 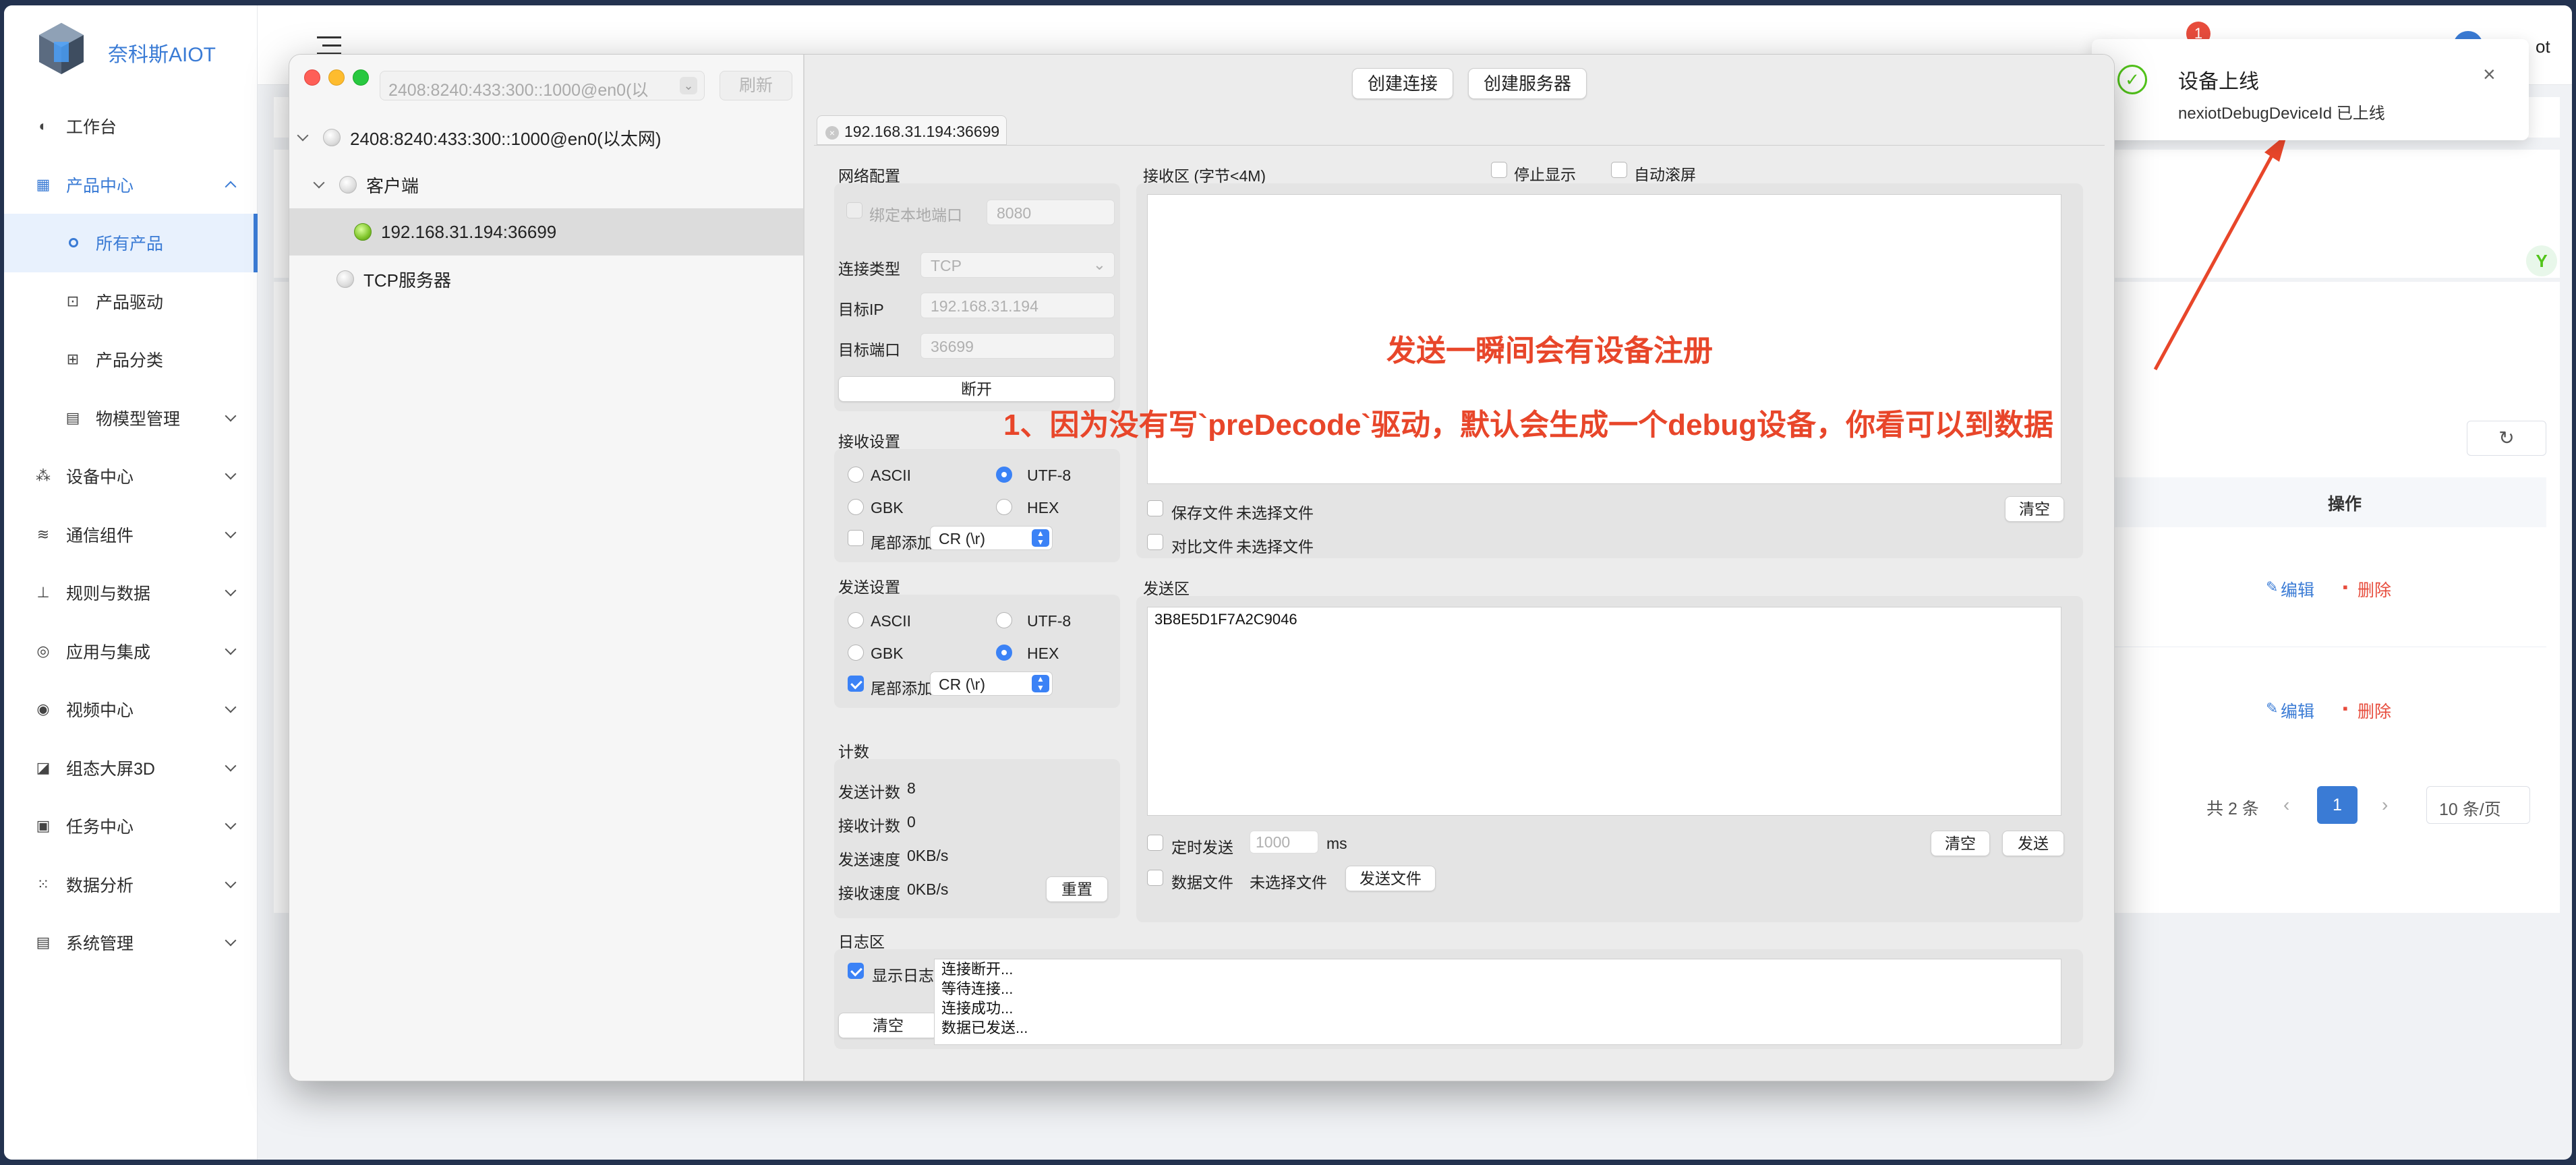 I want to click on send-gbk-radio, so click(x=856, y=653).